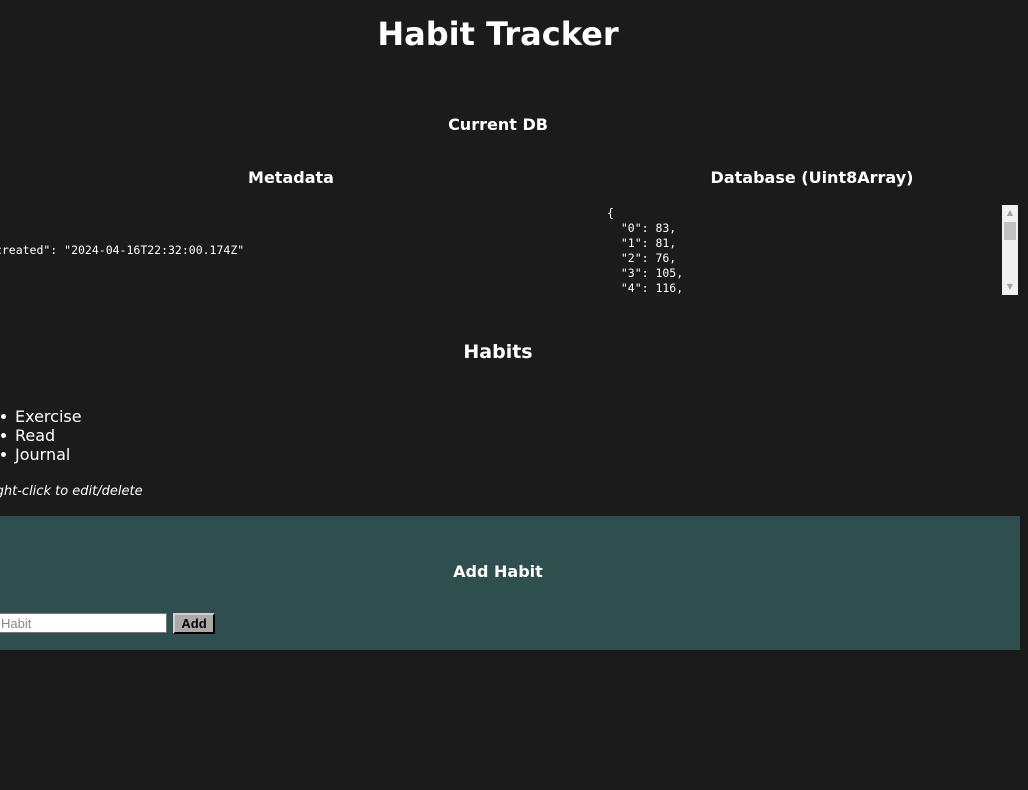  I want to click on database-scrollbar: ▲ ▼, so click(1010, 250).